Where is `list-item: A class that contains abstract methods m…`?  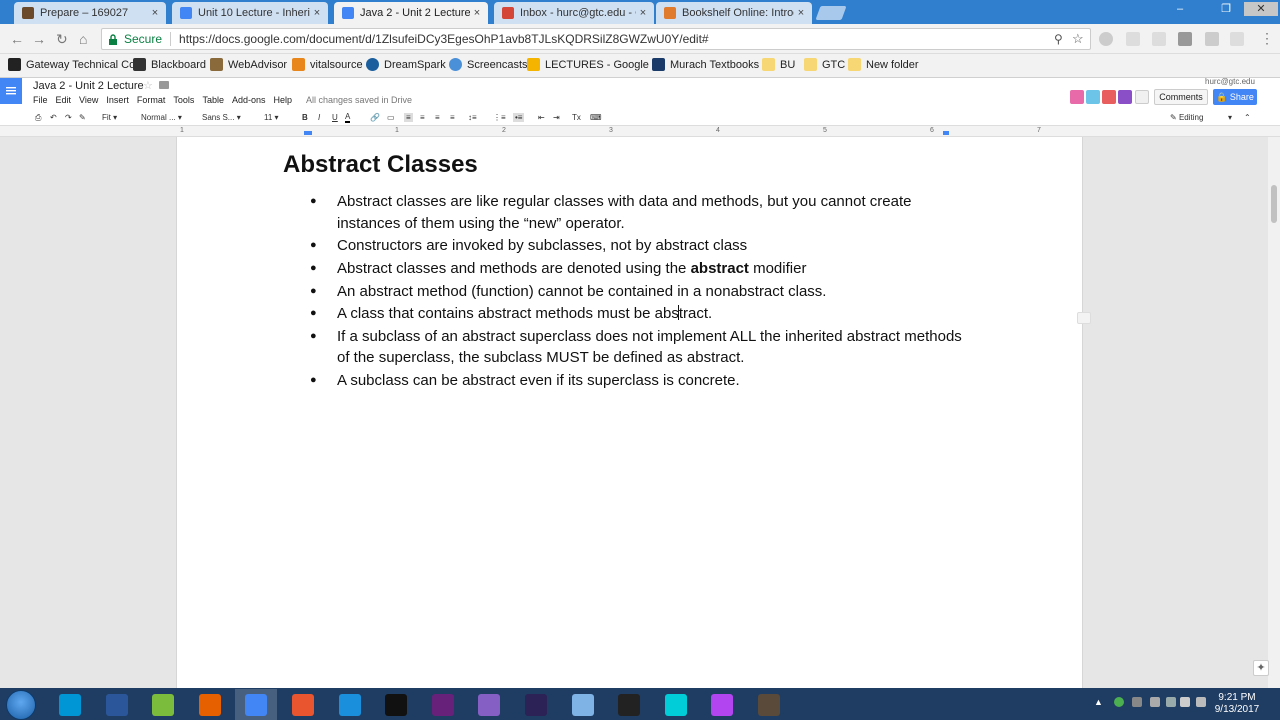 list-item: A class that contains abstract methods m… is located at coordinates (637, 314).